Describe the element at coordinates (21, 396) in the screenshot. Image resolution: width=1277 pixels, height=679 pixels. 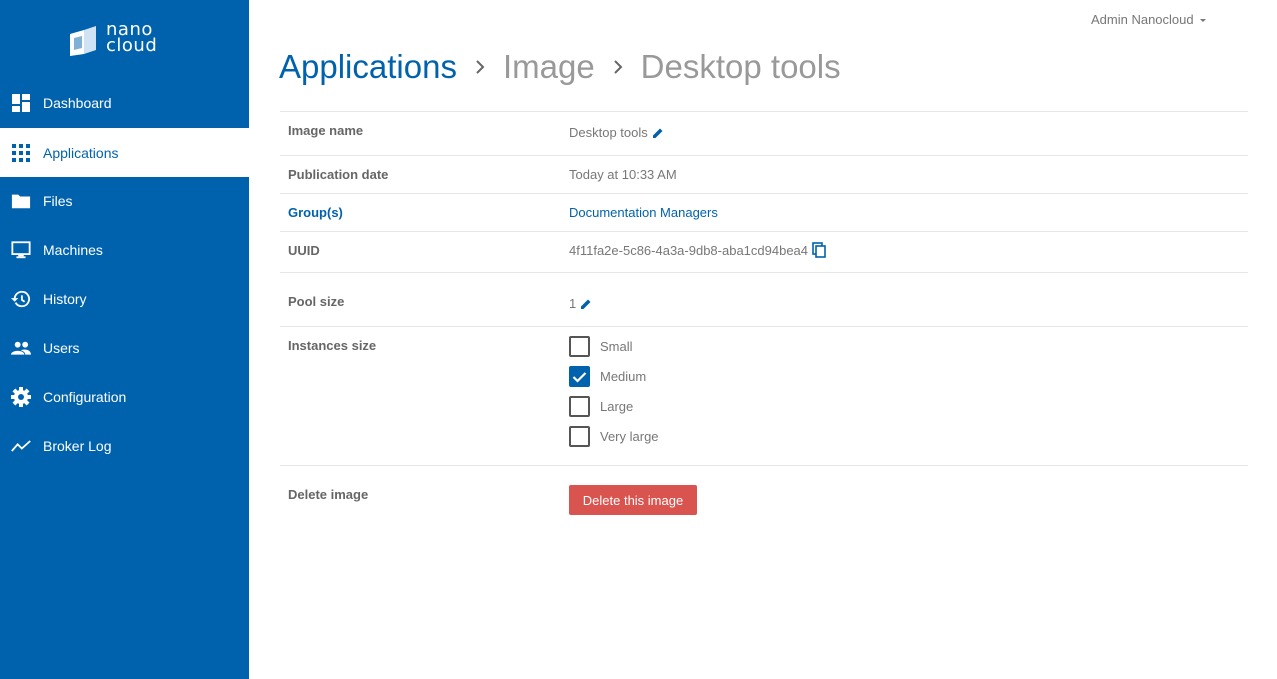
I see `gear-icon` at that location.